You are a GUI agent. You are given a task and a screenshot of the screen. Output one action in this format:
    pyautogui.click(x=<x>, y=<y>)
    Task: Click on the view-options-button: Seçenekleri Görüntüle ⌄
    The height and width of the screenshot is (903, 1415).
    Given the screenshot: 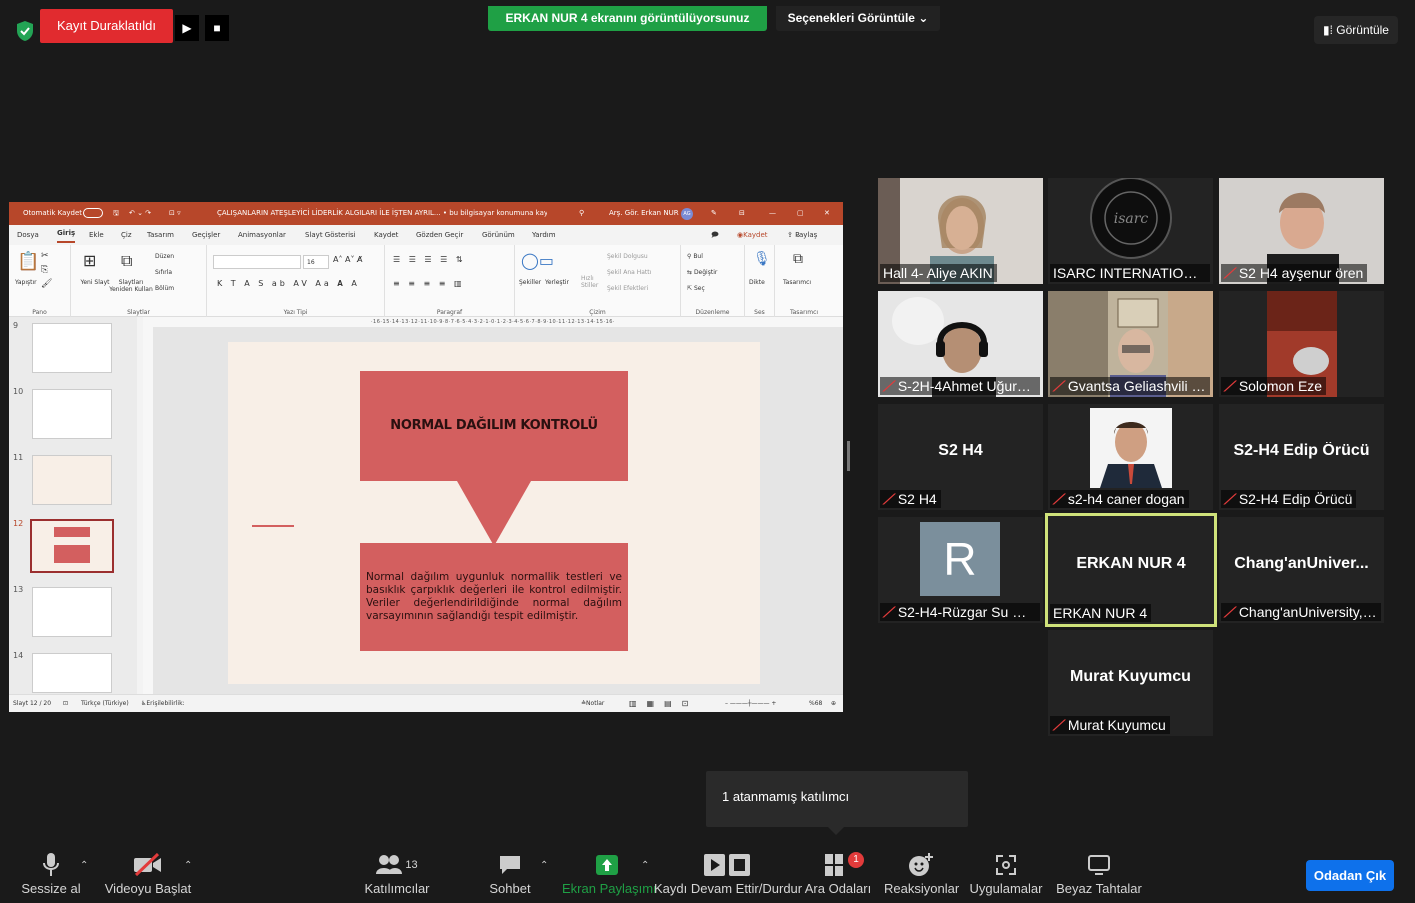 What is the action you would take?
    pyautogui.click(x=858, y=18)
    